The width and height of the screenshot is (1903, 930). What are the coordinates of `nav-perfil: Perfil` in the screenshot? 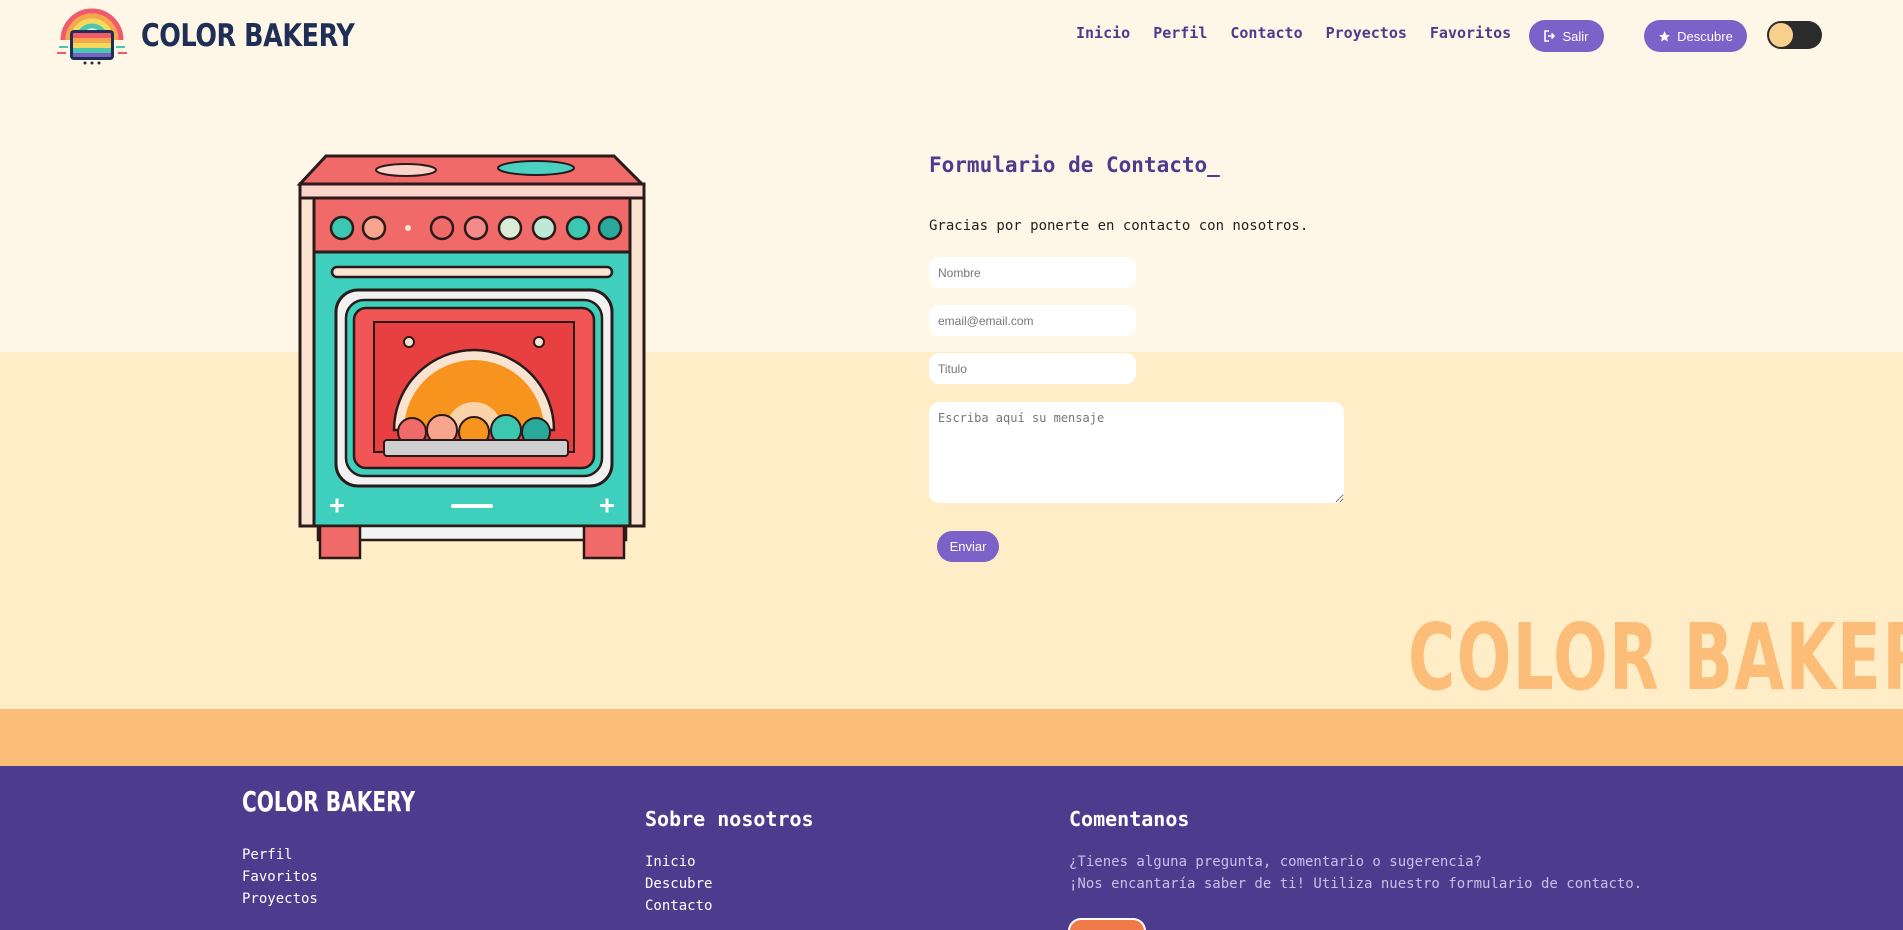 It's located at (1180, 33).